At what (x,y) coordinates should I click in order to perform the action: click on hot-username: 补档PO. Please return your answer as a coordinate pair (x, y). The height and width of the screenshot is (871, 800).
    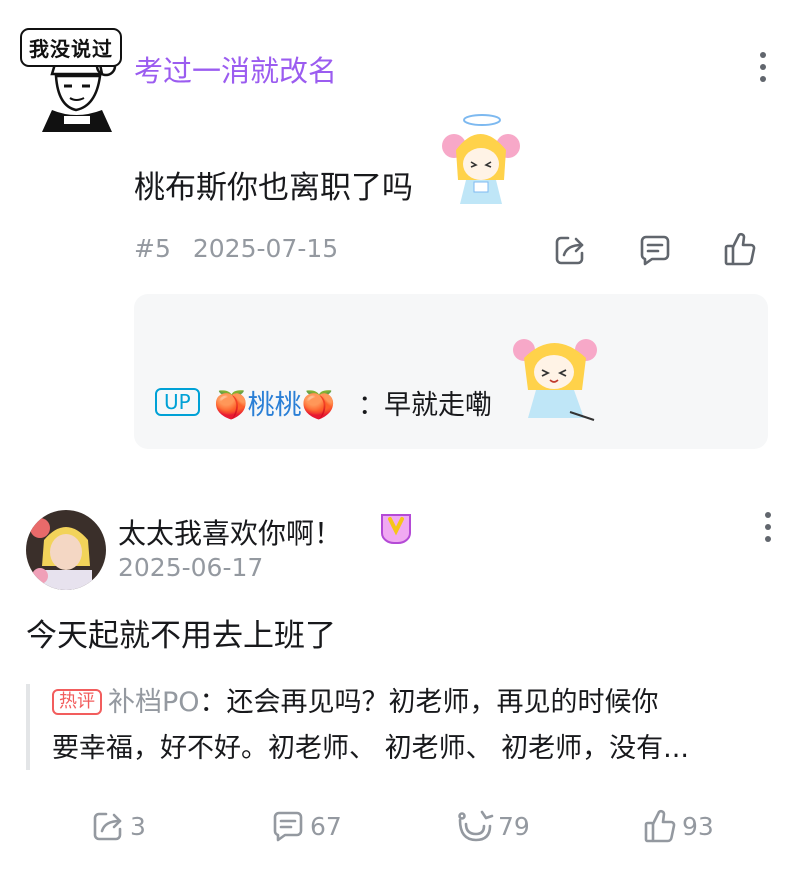
    Looking at the image, I should click on (154, 702).